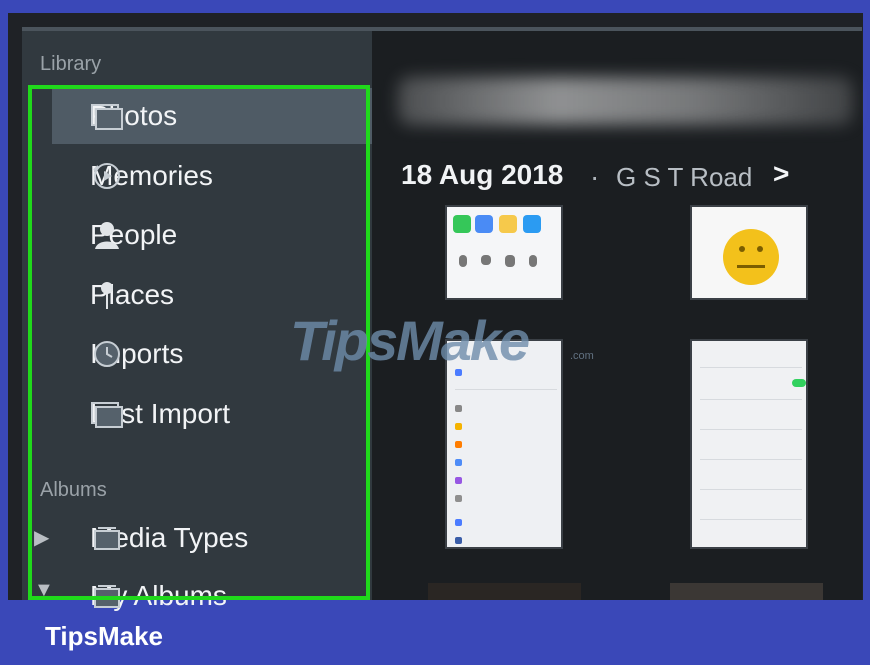 This screenshot has height=665, width=870. Describe the element at coordinates (219, 414) in the screenshot. I see `sidebar-item-last-import: Last Import` at that location.